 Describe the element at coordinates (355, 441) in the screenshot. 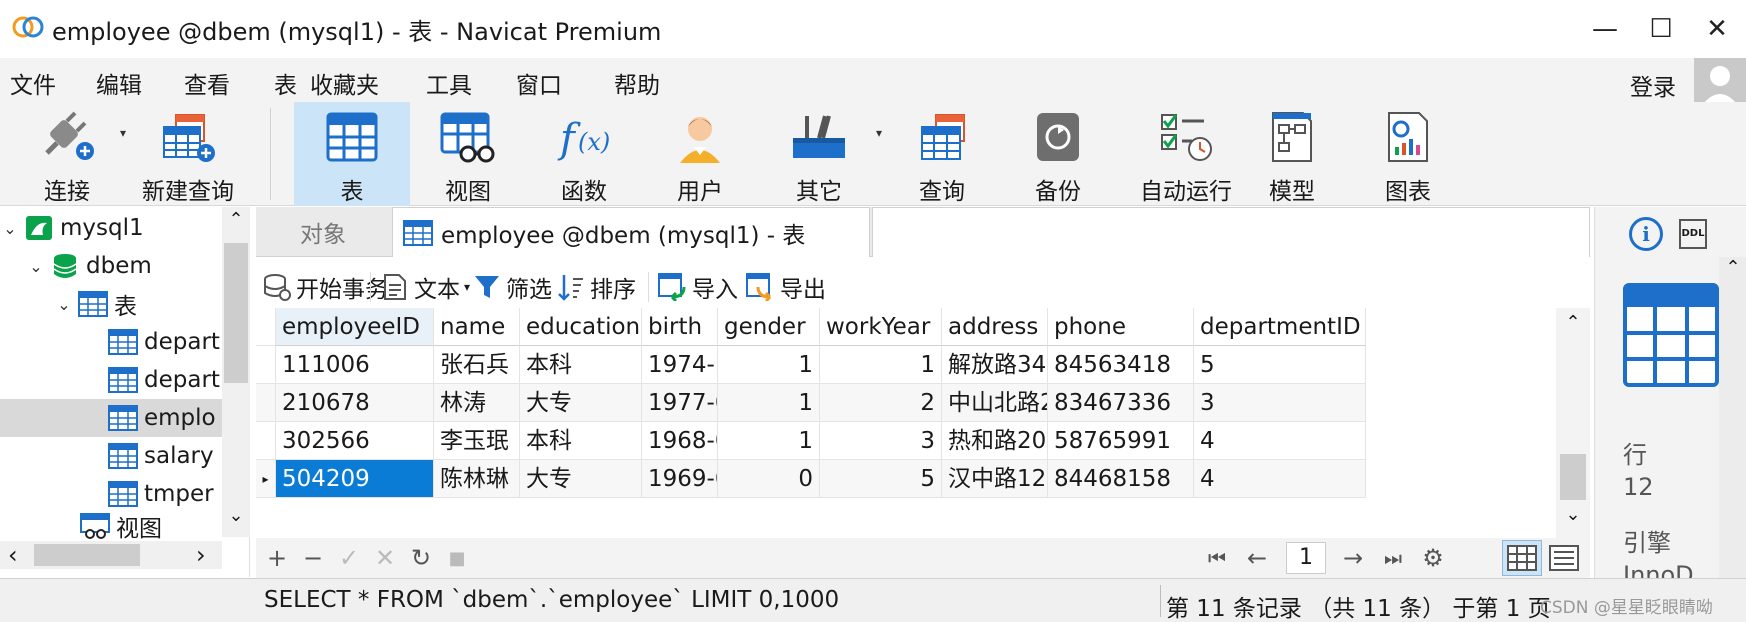

I see `cell-employeeID: 302566` at that location.